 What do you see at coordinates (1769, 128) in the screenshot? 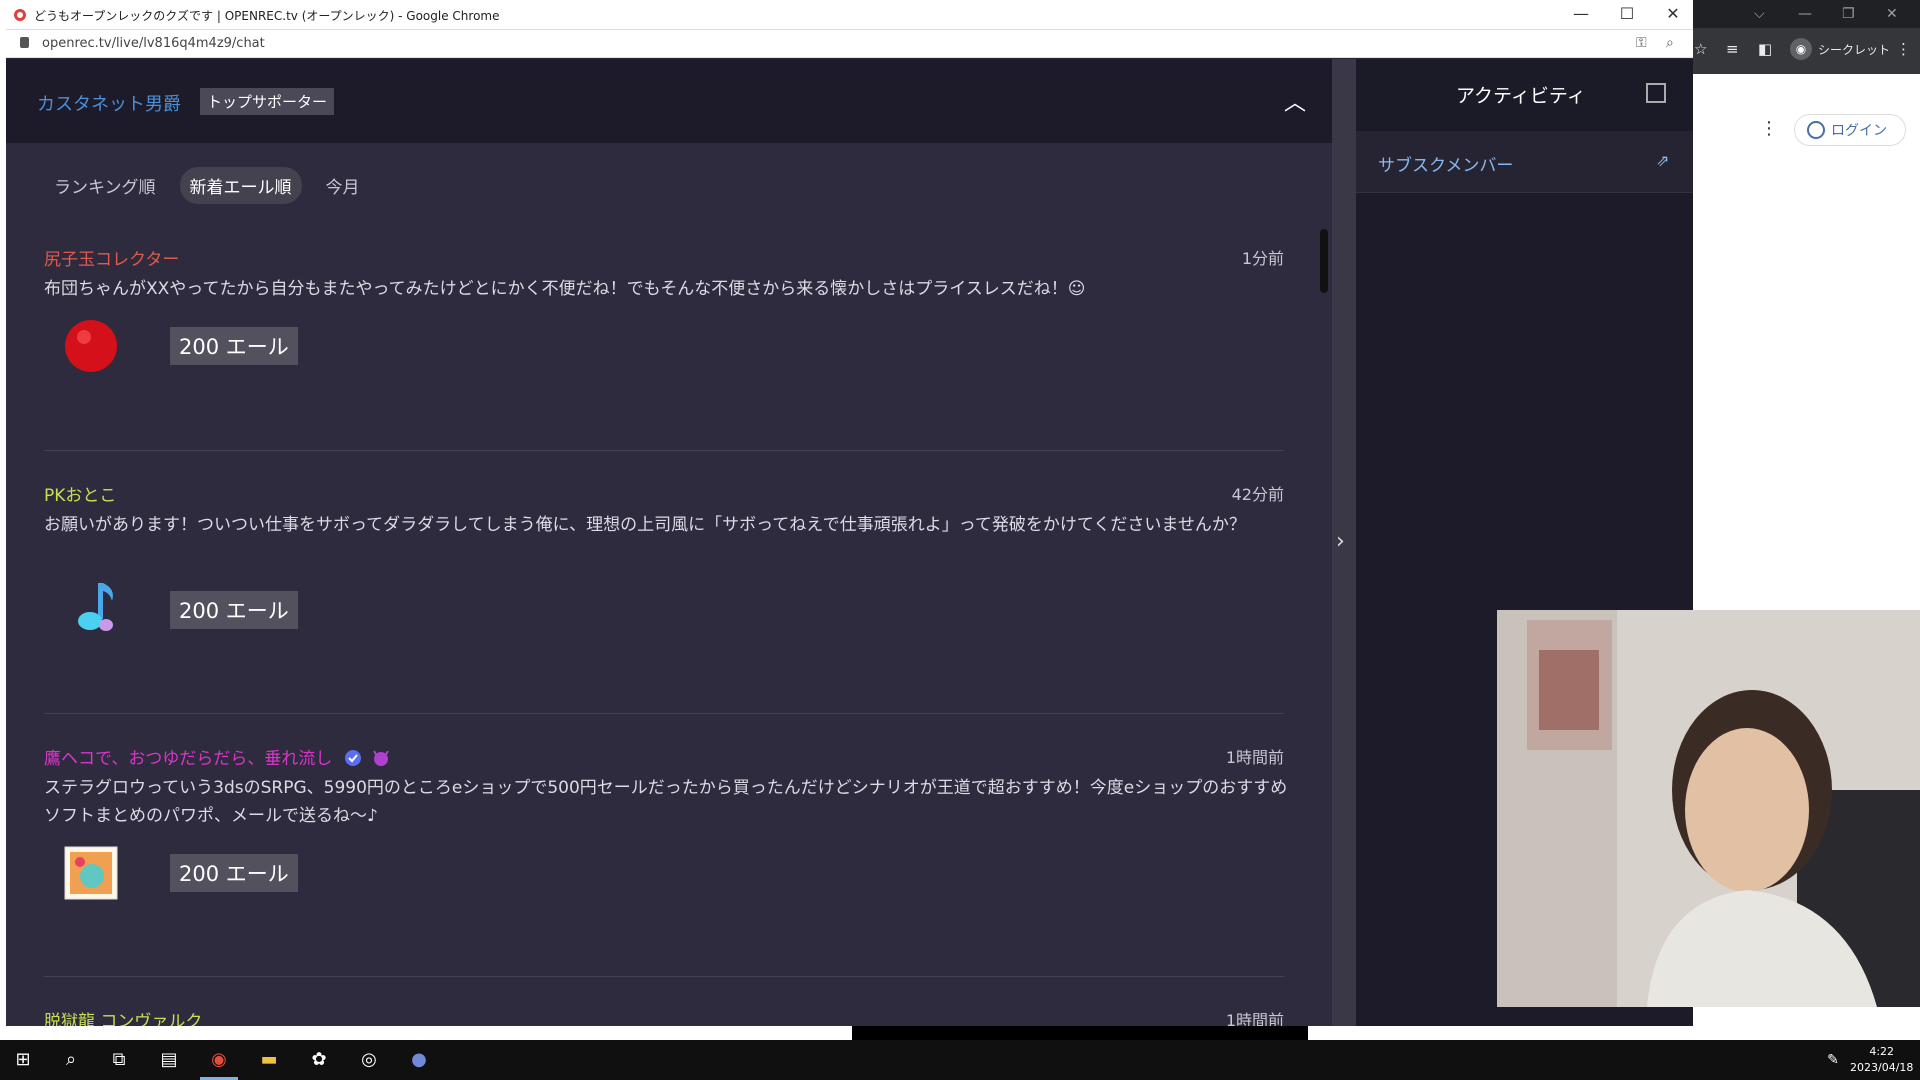
I see `page-kebab-icon: ⋮` at bounding box center [1769, 128].